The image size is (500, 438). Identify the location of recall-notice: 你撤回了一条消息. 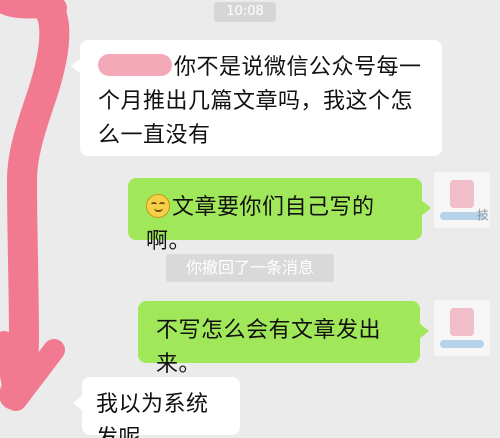
(250, 268).